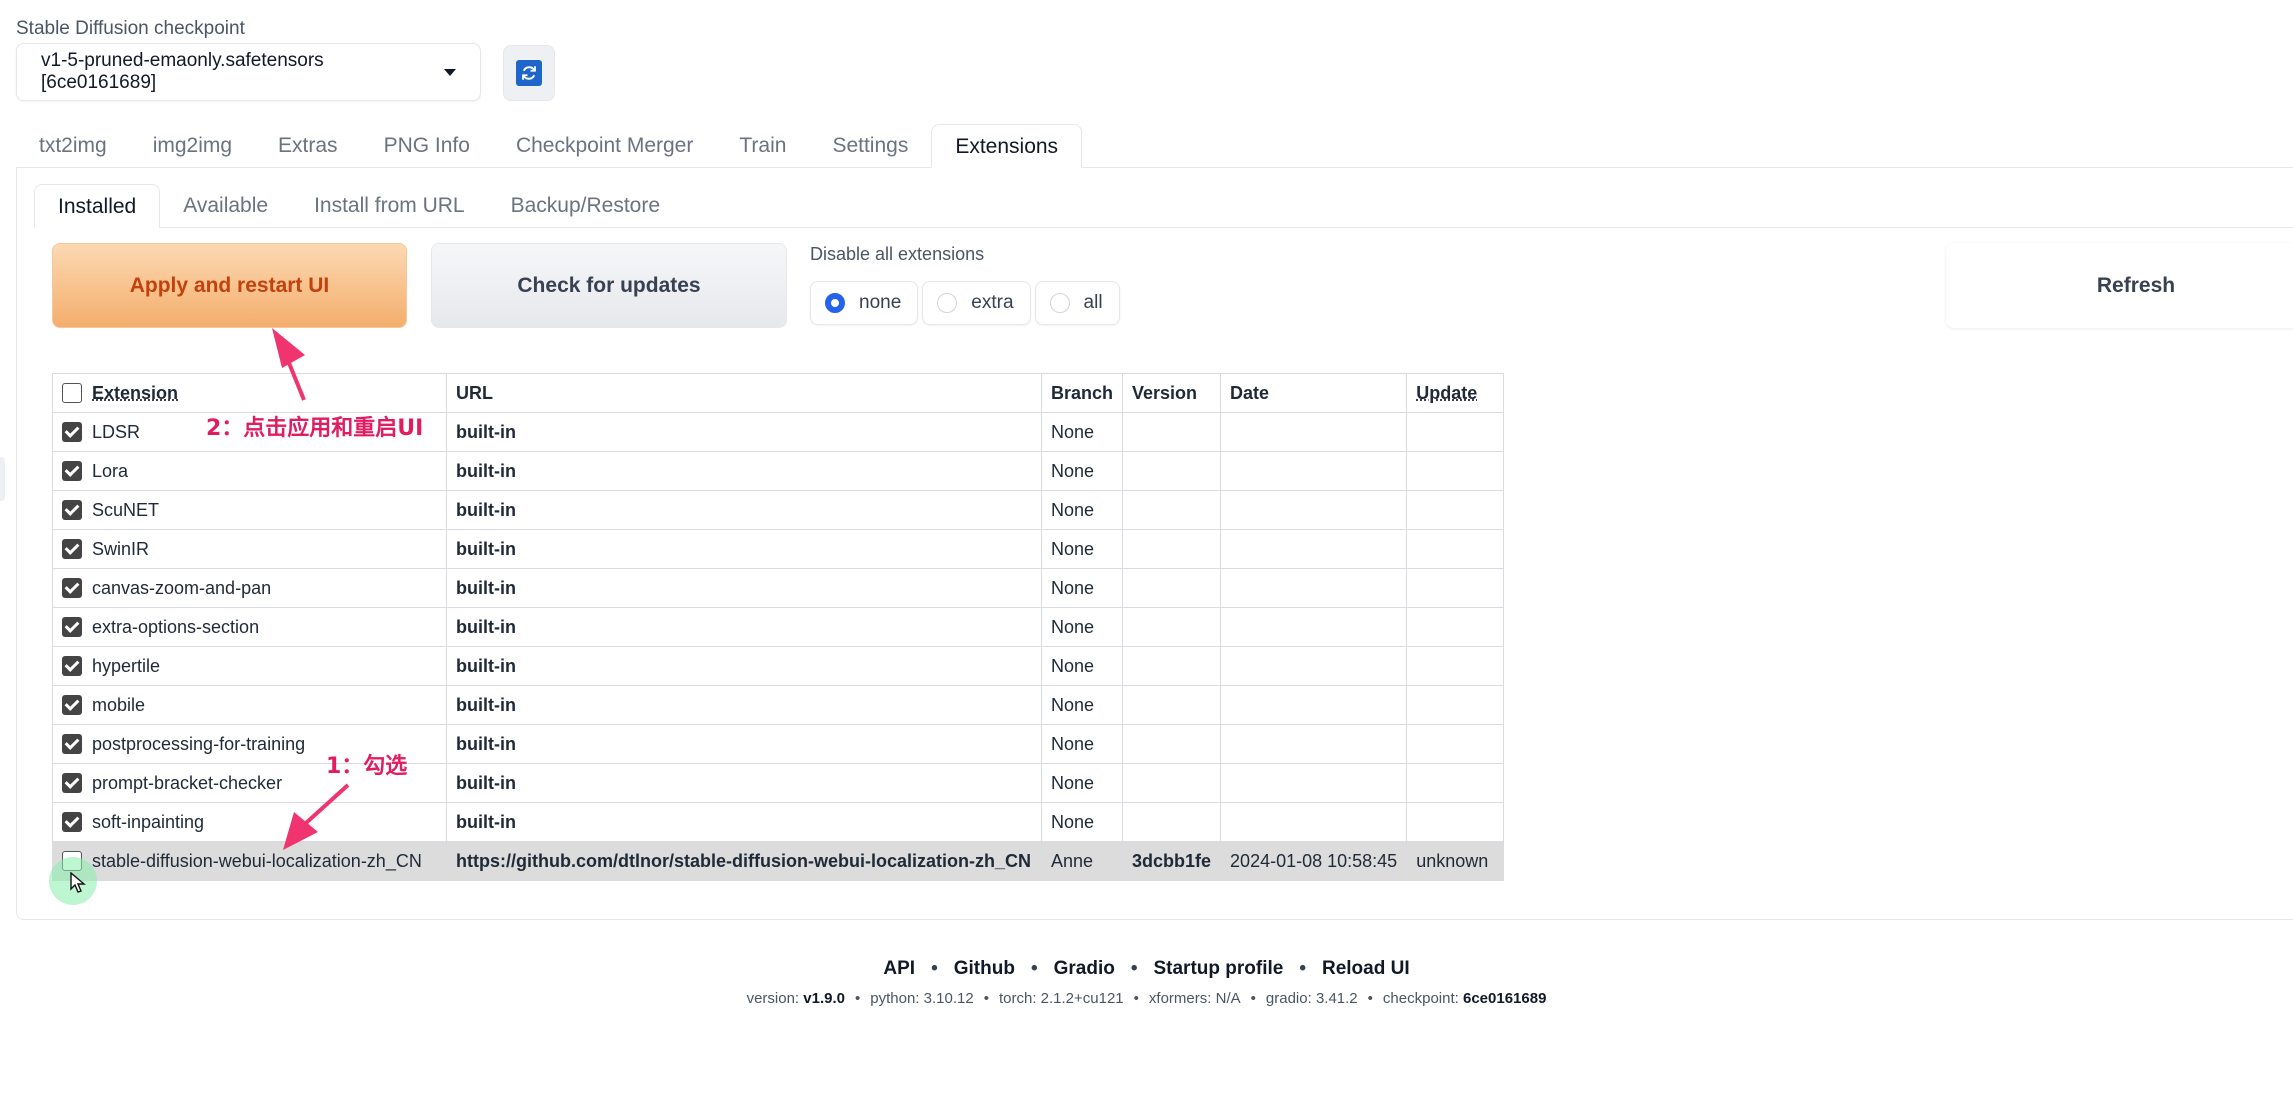 The height and width of the screenshot is (1111, 2293). Describe the element at coordinates (316, 816) in the screenshot. I see `arrow-step1-icon` at that location.